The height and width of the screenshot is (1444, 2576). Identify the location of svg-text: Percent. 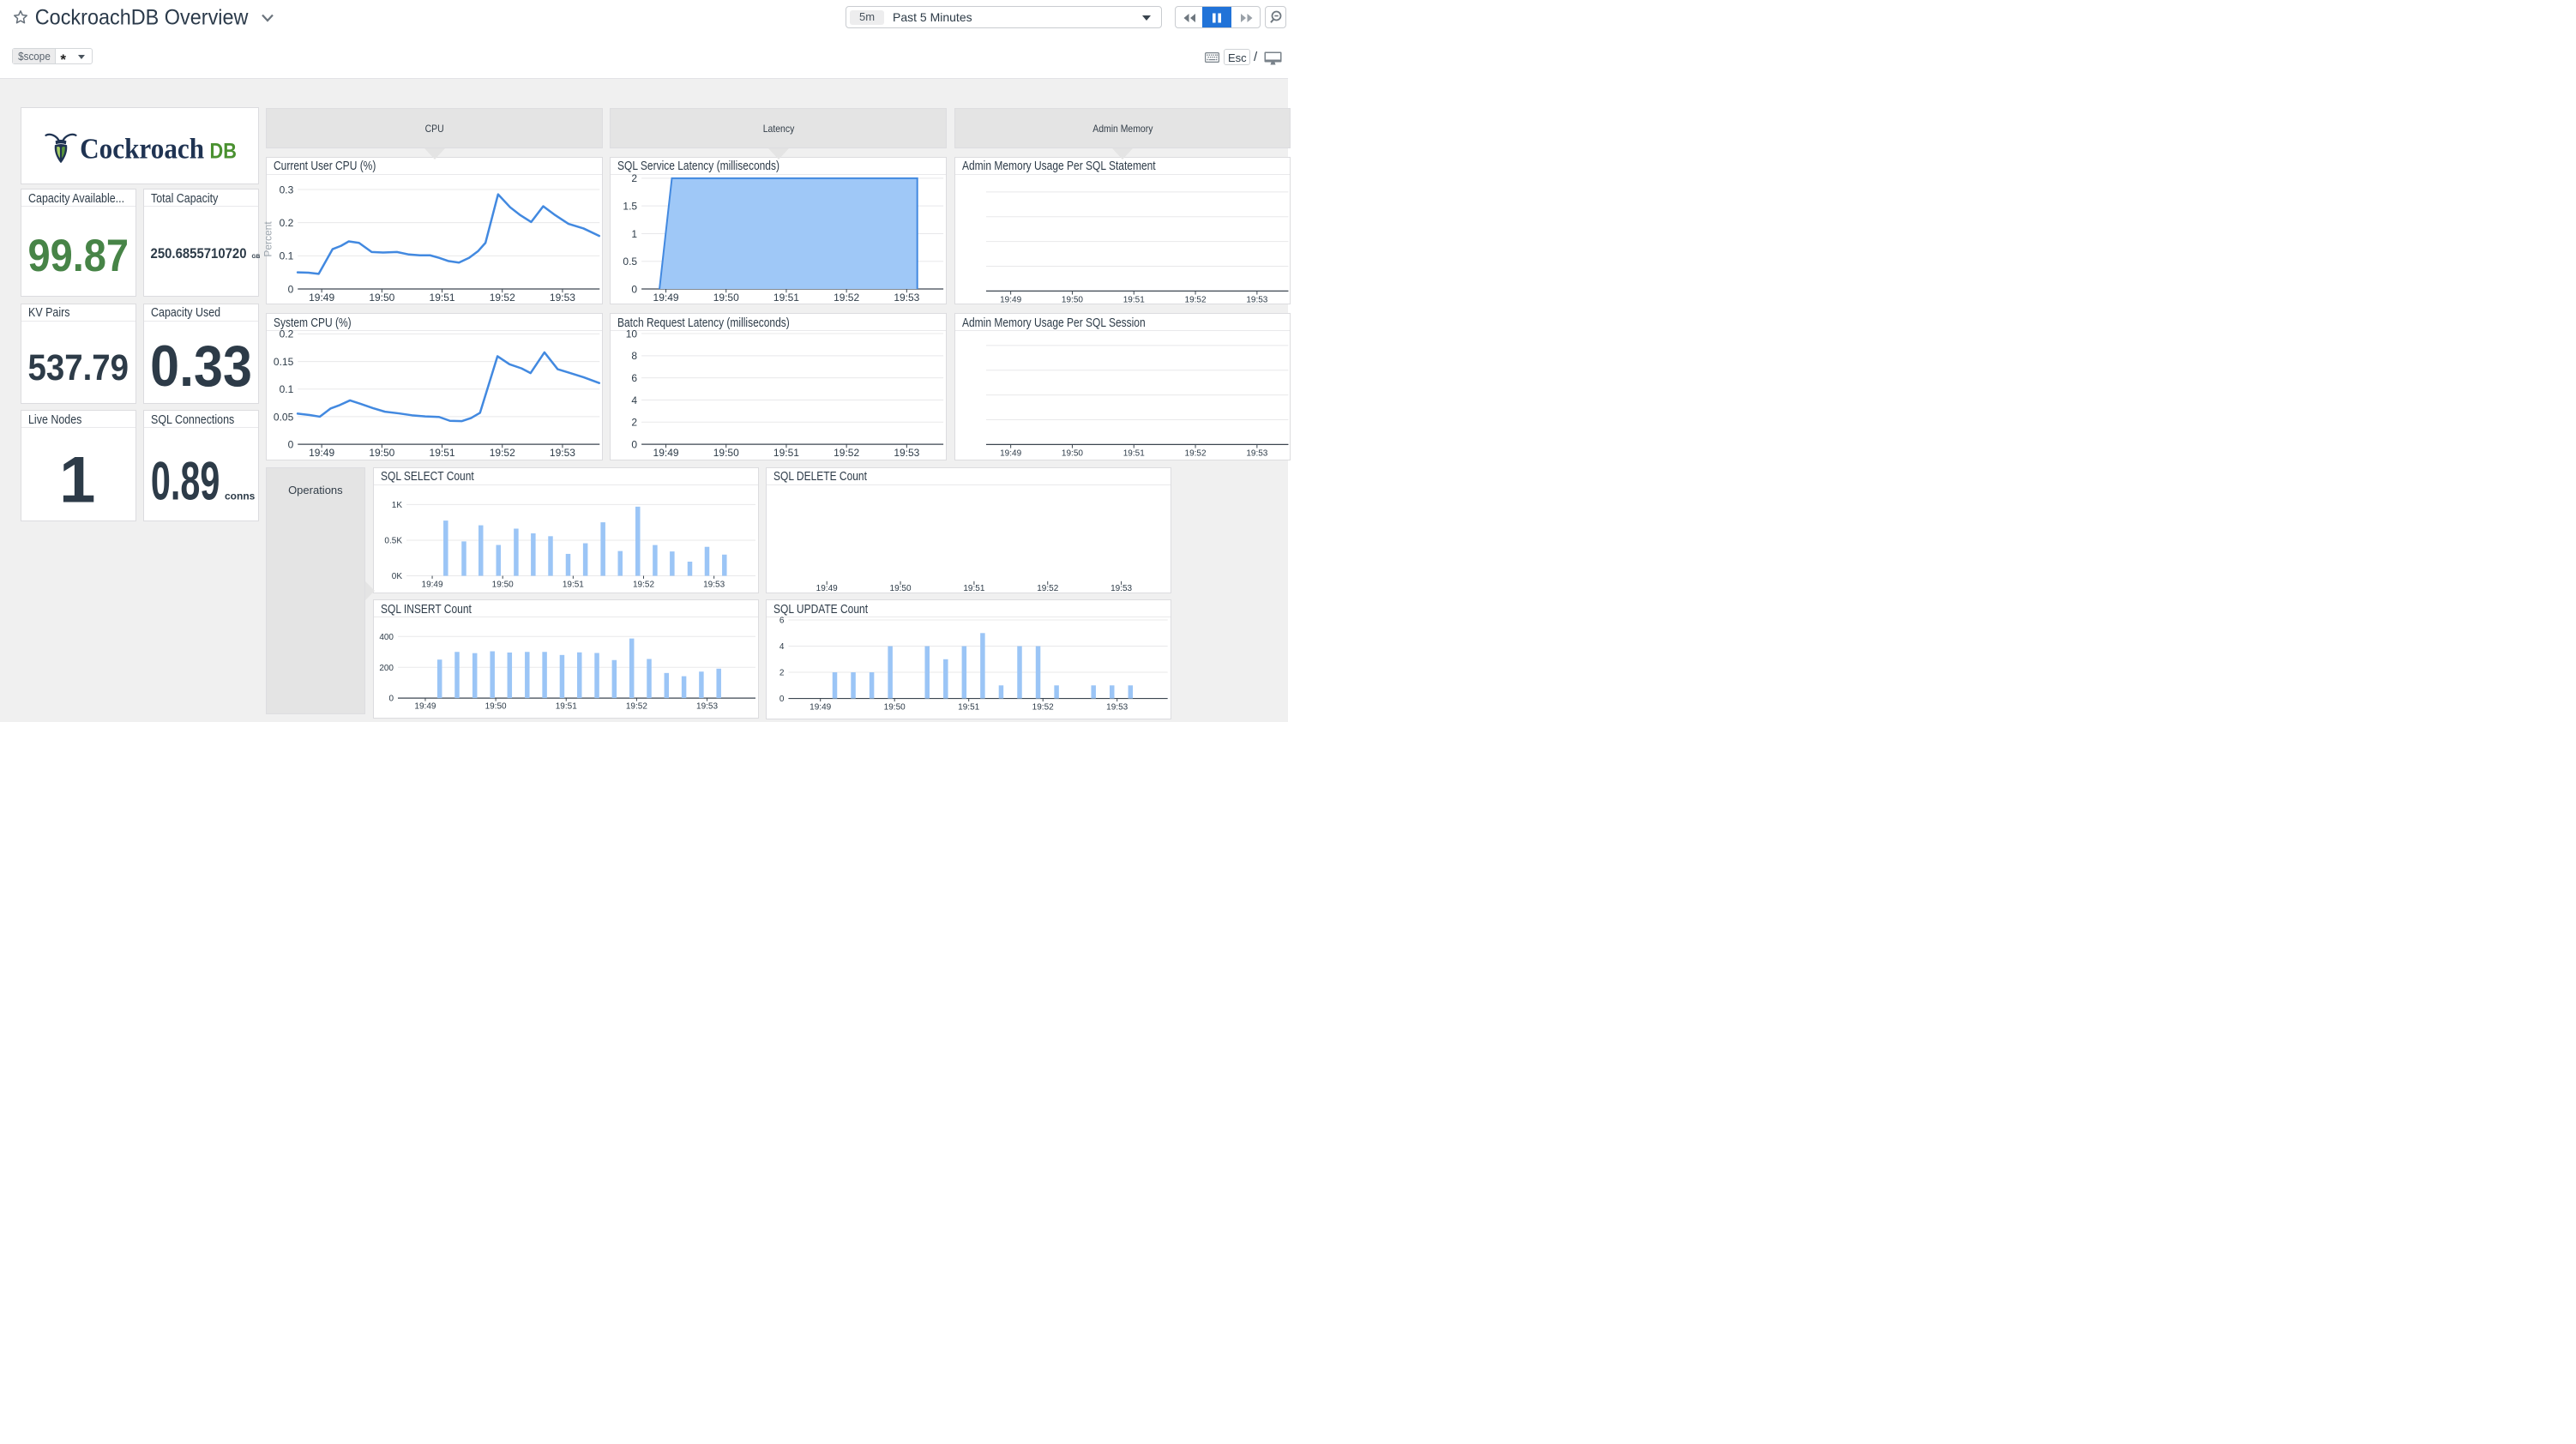
(268, 238).